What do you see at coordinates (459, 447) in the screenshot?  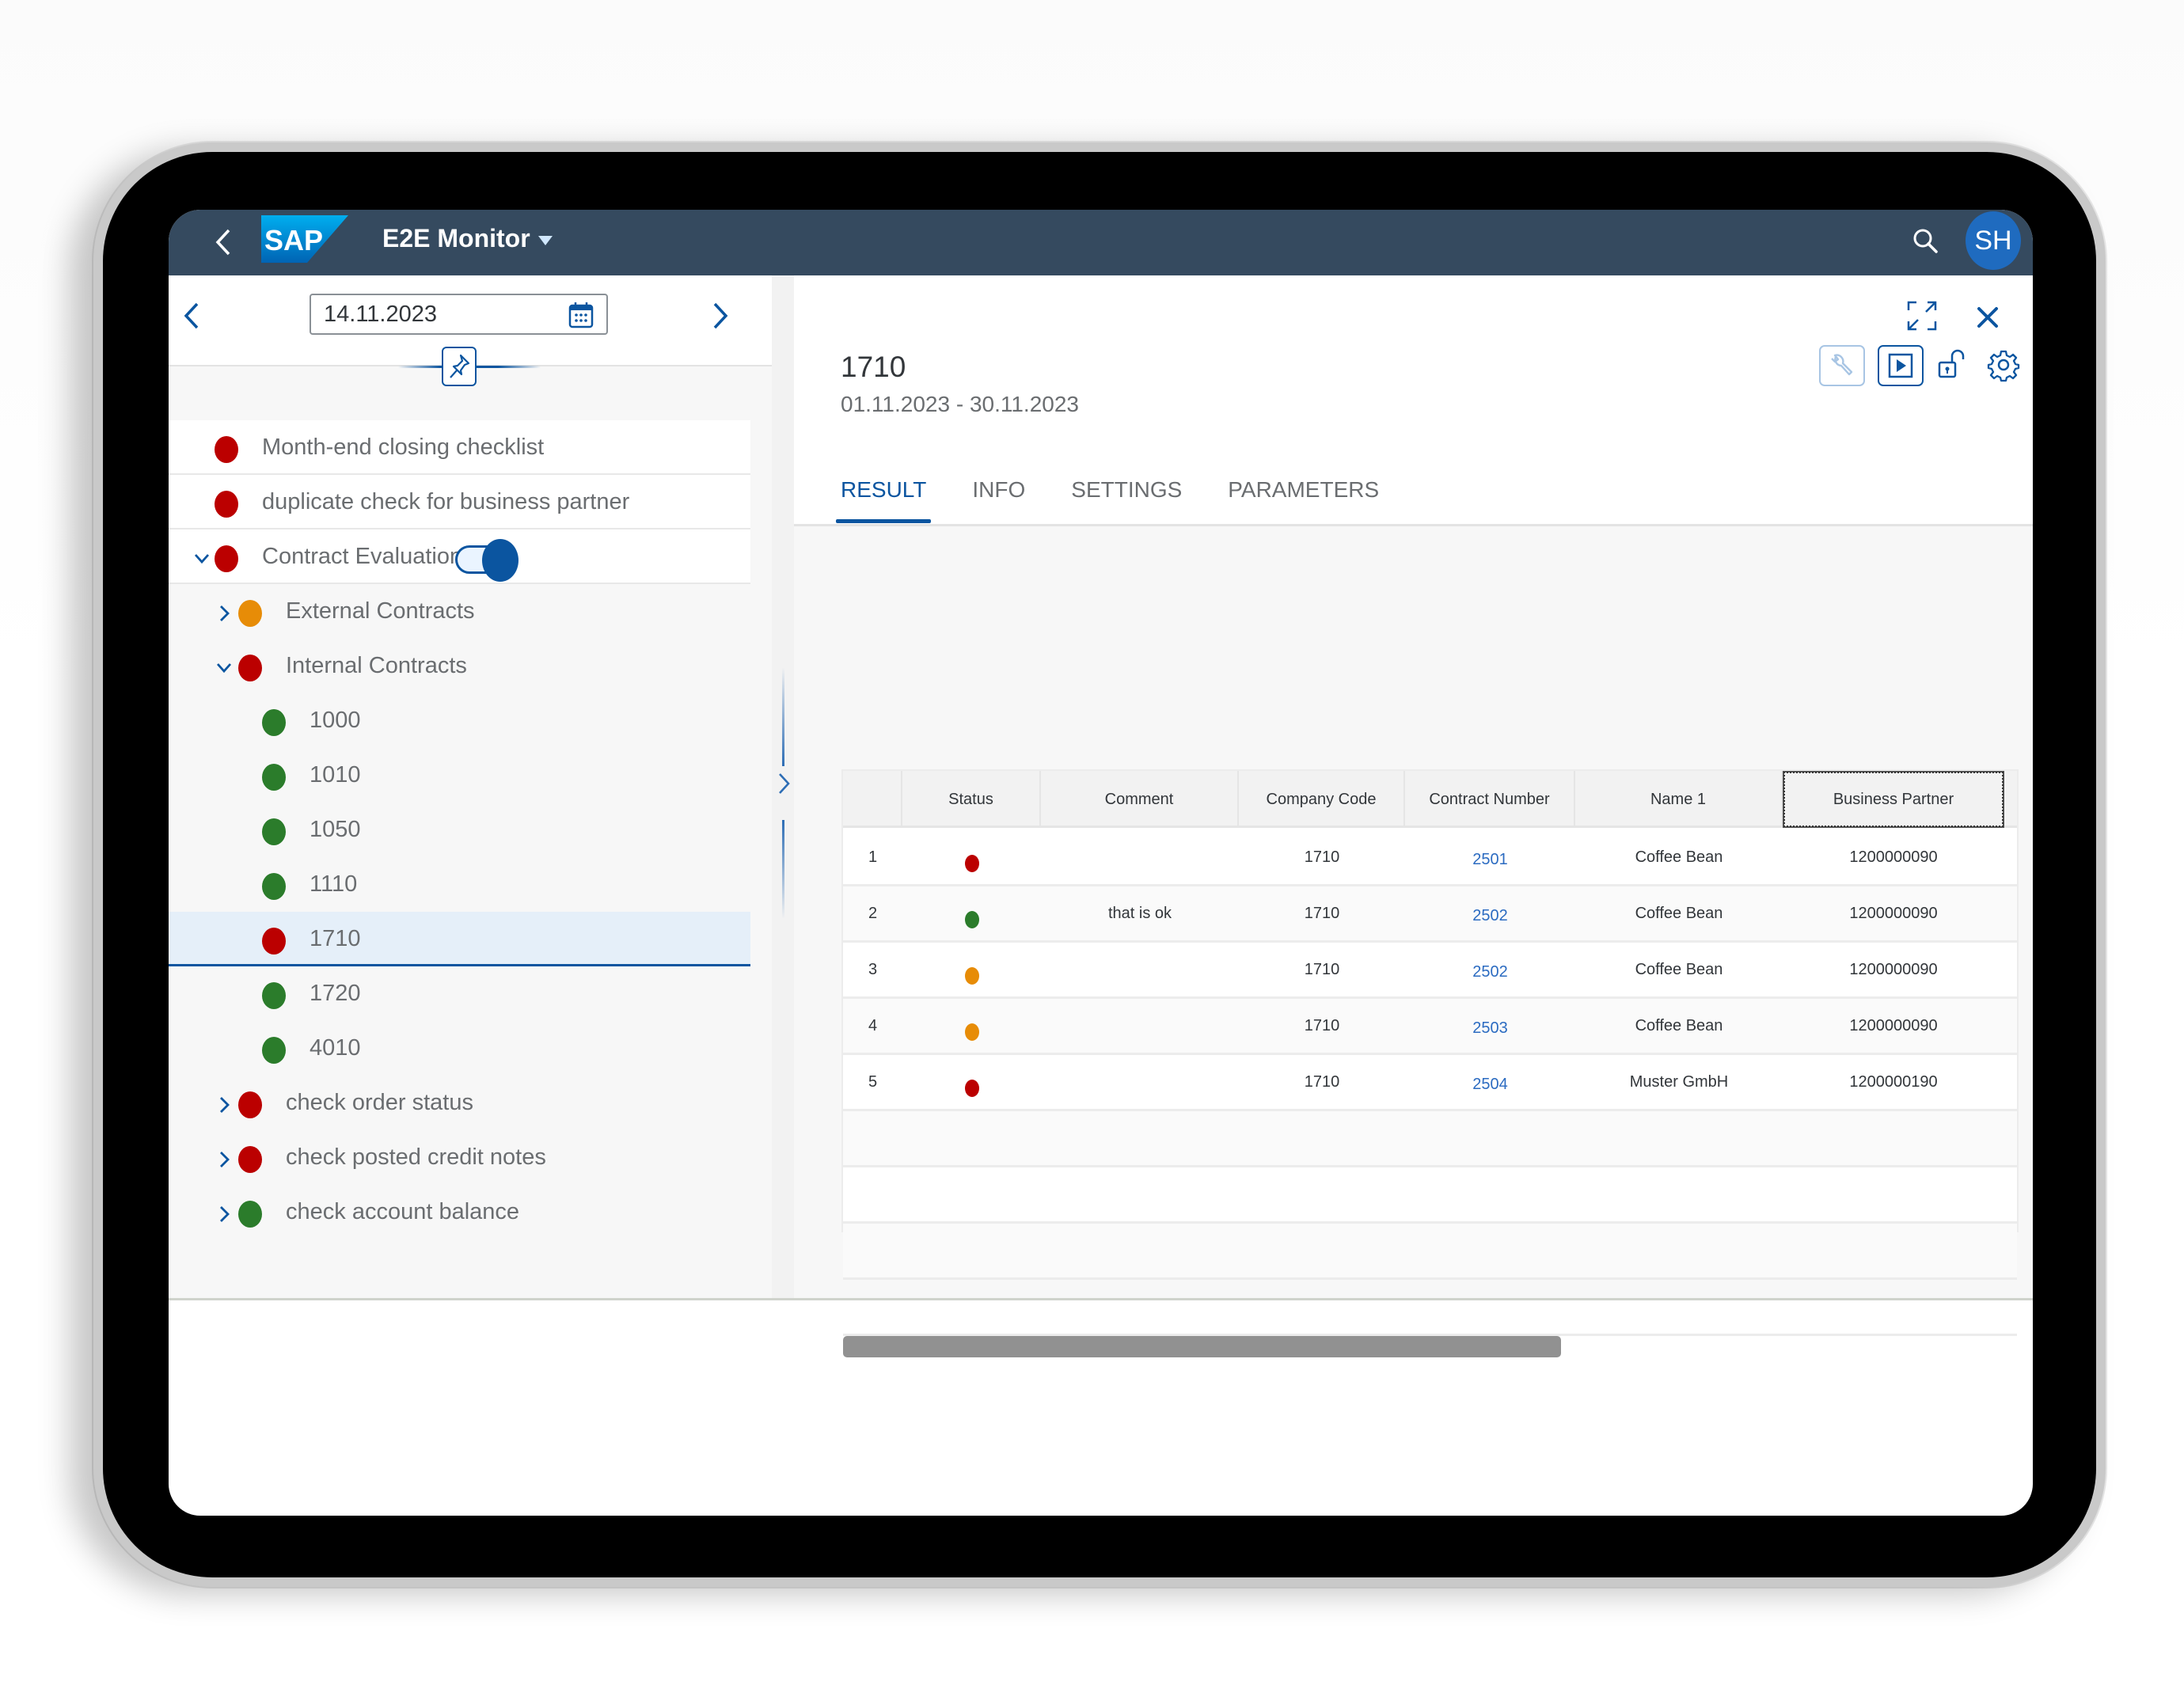 I see `tree-item: Month-end closing checklist` at bounding box center [459, 447].